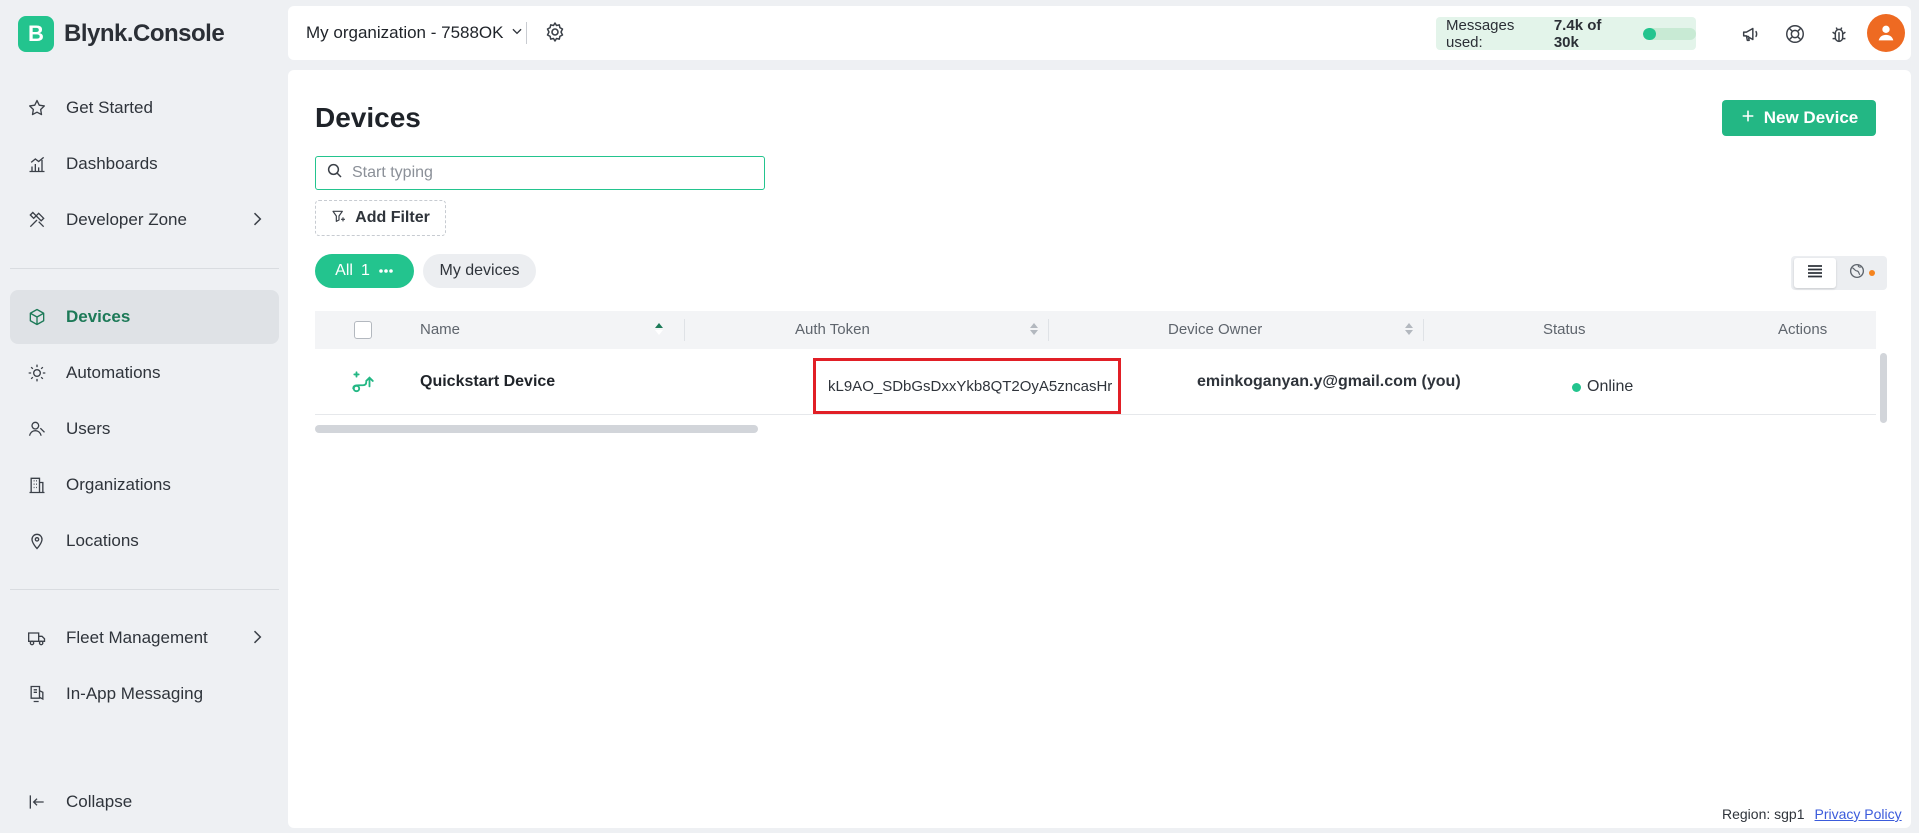 The height and width of the screenshot is (833, 1919). What do you see at coordinates (1812, 814) in the screenshot?
I see `footer: Region: sgp1 Privacy Policy` at bounding box center [1812, 814].